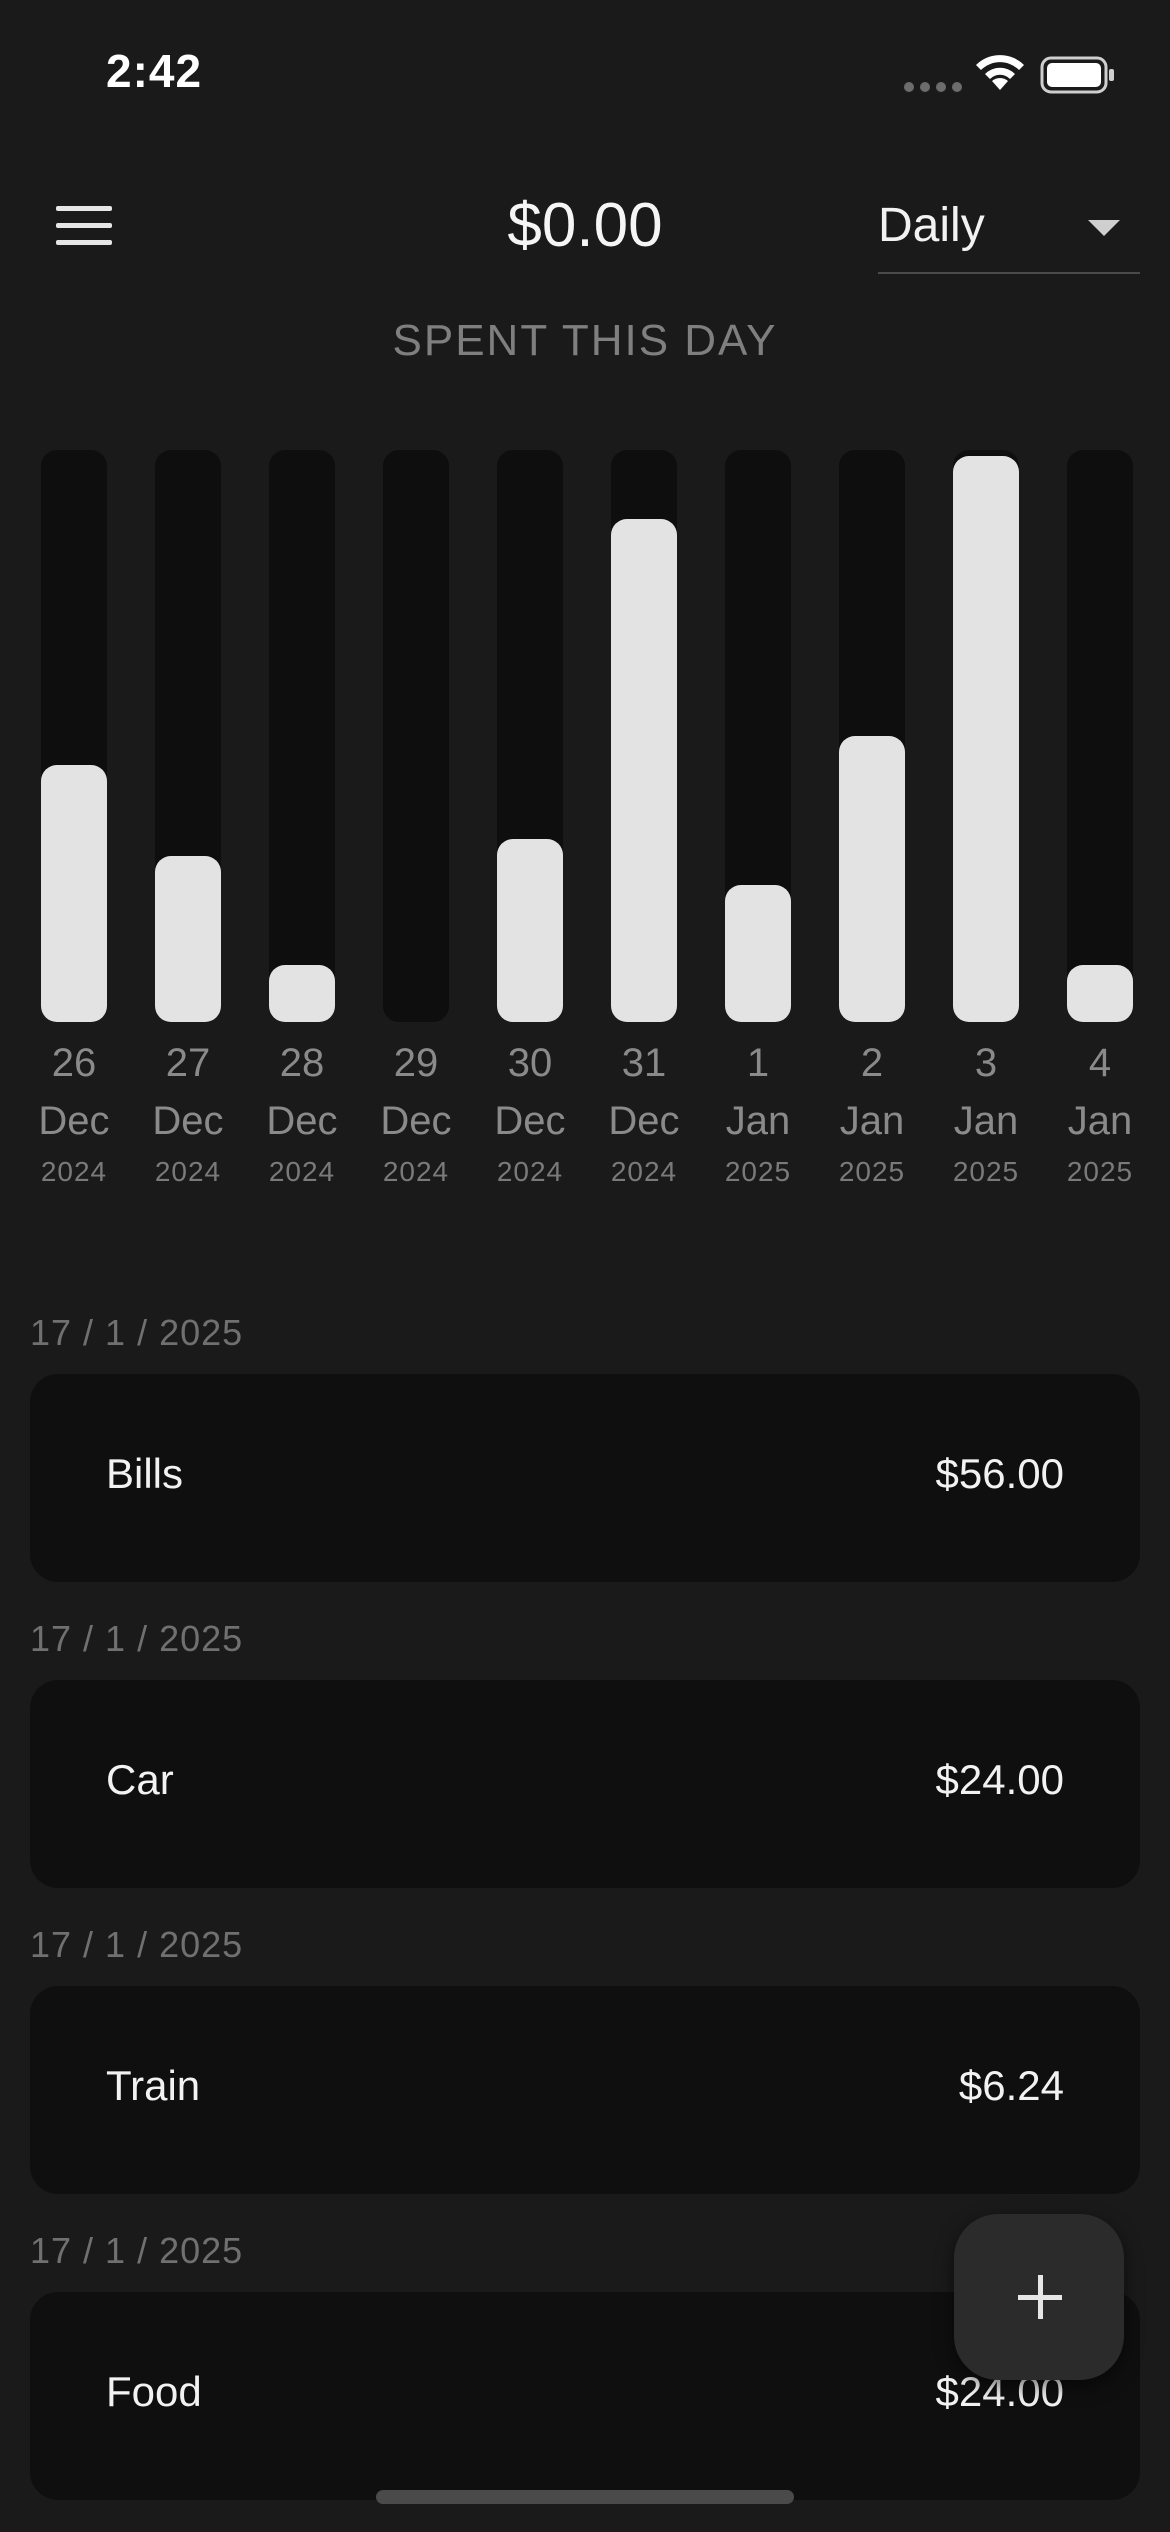 The image size is (1170, 2532). I want to click on entry-category: Train, so click(153, 2085).